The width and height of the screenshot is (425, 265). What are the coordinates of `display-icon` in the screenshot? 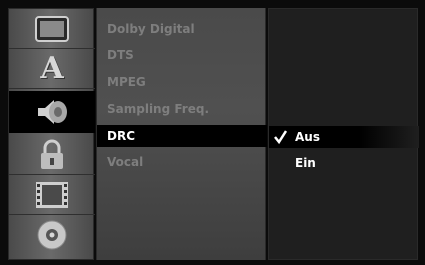 It's located at (52, 28).